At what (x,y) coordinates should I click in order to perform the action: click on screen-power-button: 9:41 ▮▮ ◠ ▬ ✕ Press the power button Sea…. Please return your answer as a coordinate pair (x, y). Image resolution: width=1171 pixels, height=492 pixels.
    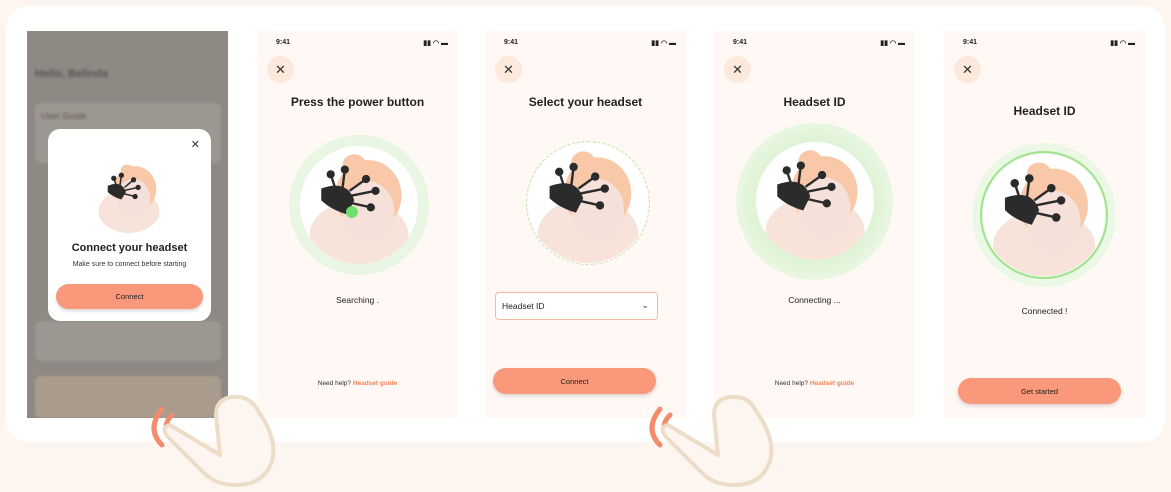
    Looking at the image, I should click on (357, 224).